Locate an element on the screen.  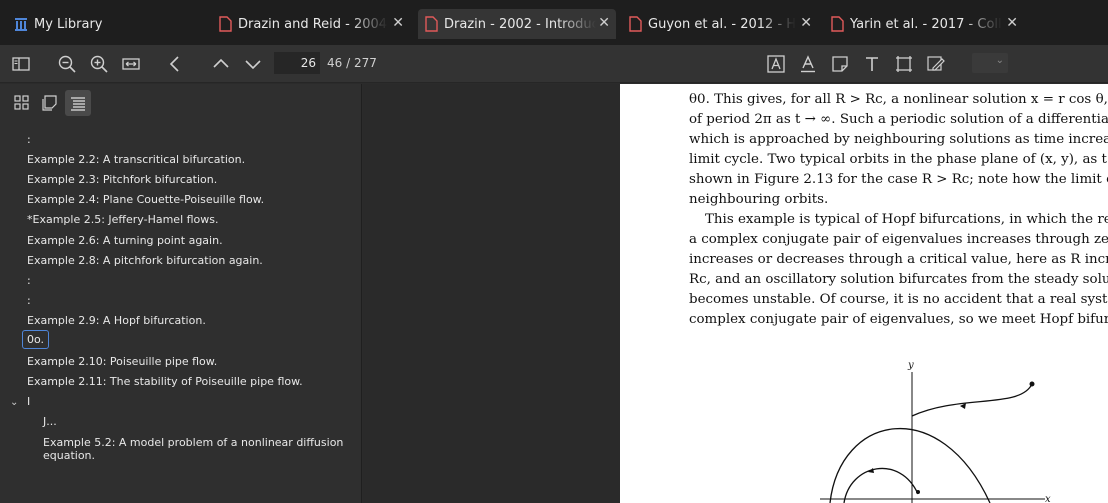
zoom-out-button is located at coordinates (67, 64).